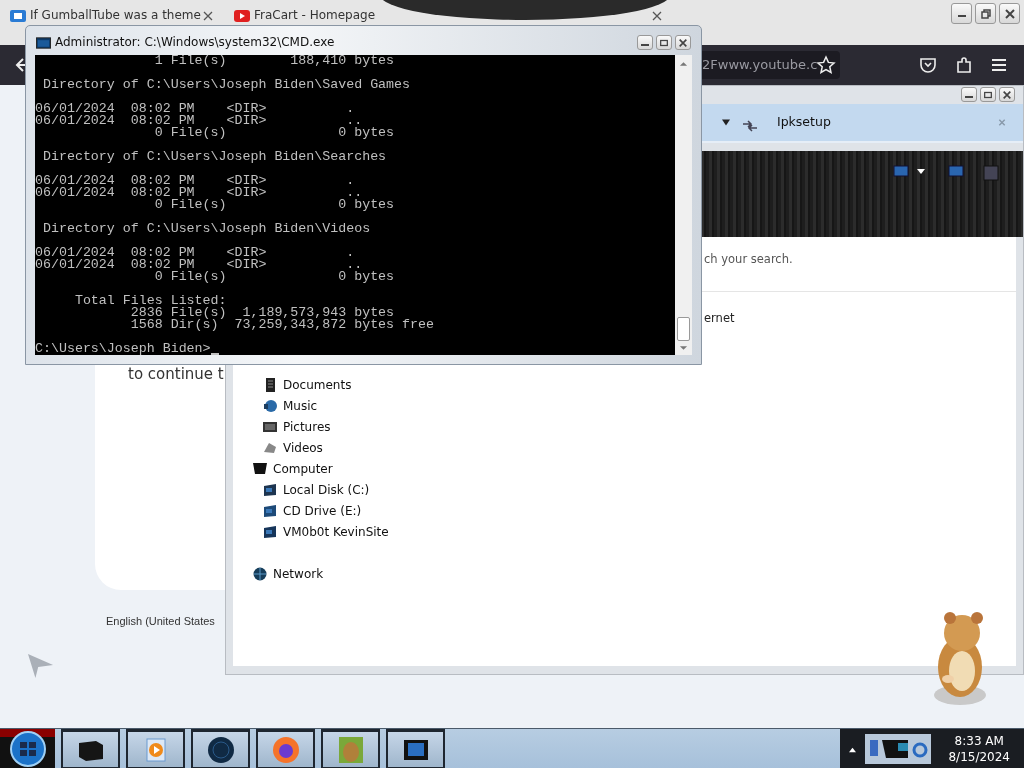 The height and width of the screenshot is (768, 1024). I want to click on console-line: Total Files Listed:, so click(150, 301).